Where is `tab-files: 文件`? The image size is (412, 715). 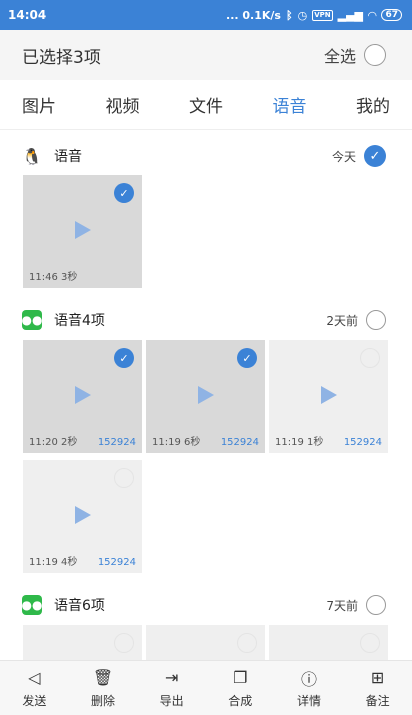
tab-files: 文件 is located at coordinates (206, 104).